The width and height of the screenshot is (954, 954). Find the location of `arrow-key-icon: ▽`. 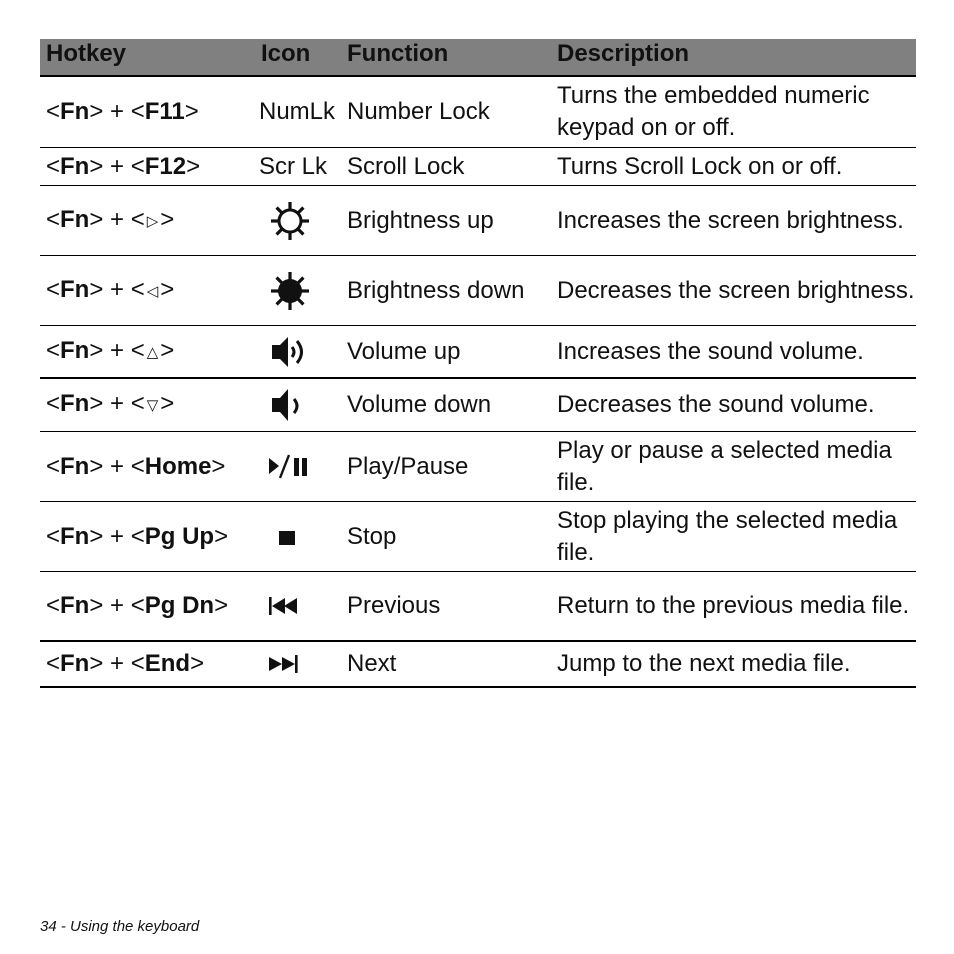

arrow-key-icon: ▽ is located at coordinates (152, 405).